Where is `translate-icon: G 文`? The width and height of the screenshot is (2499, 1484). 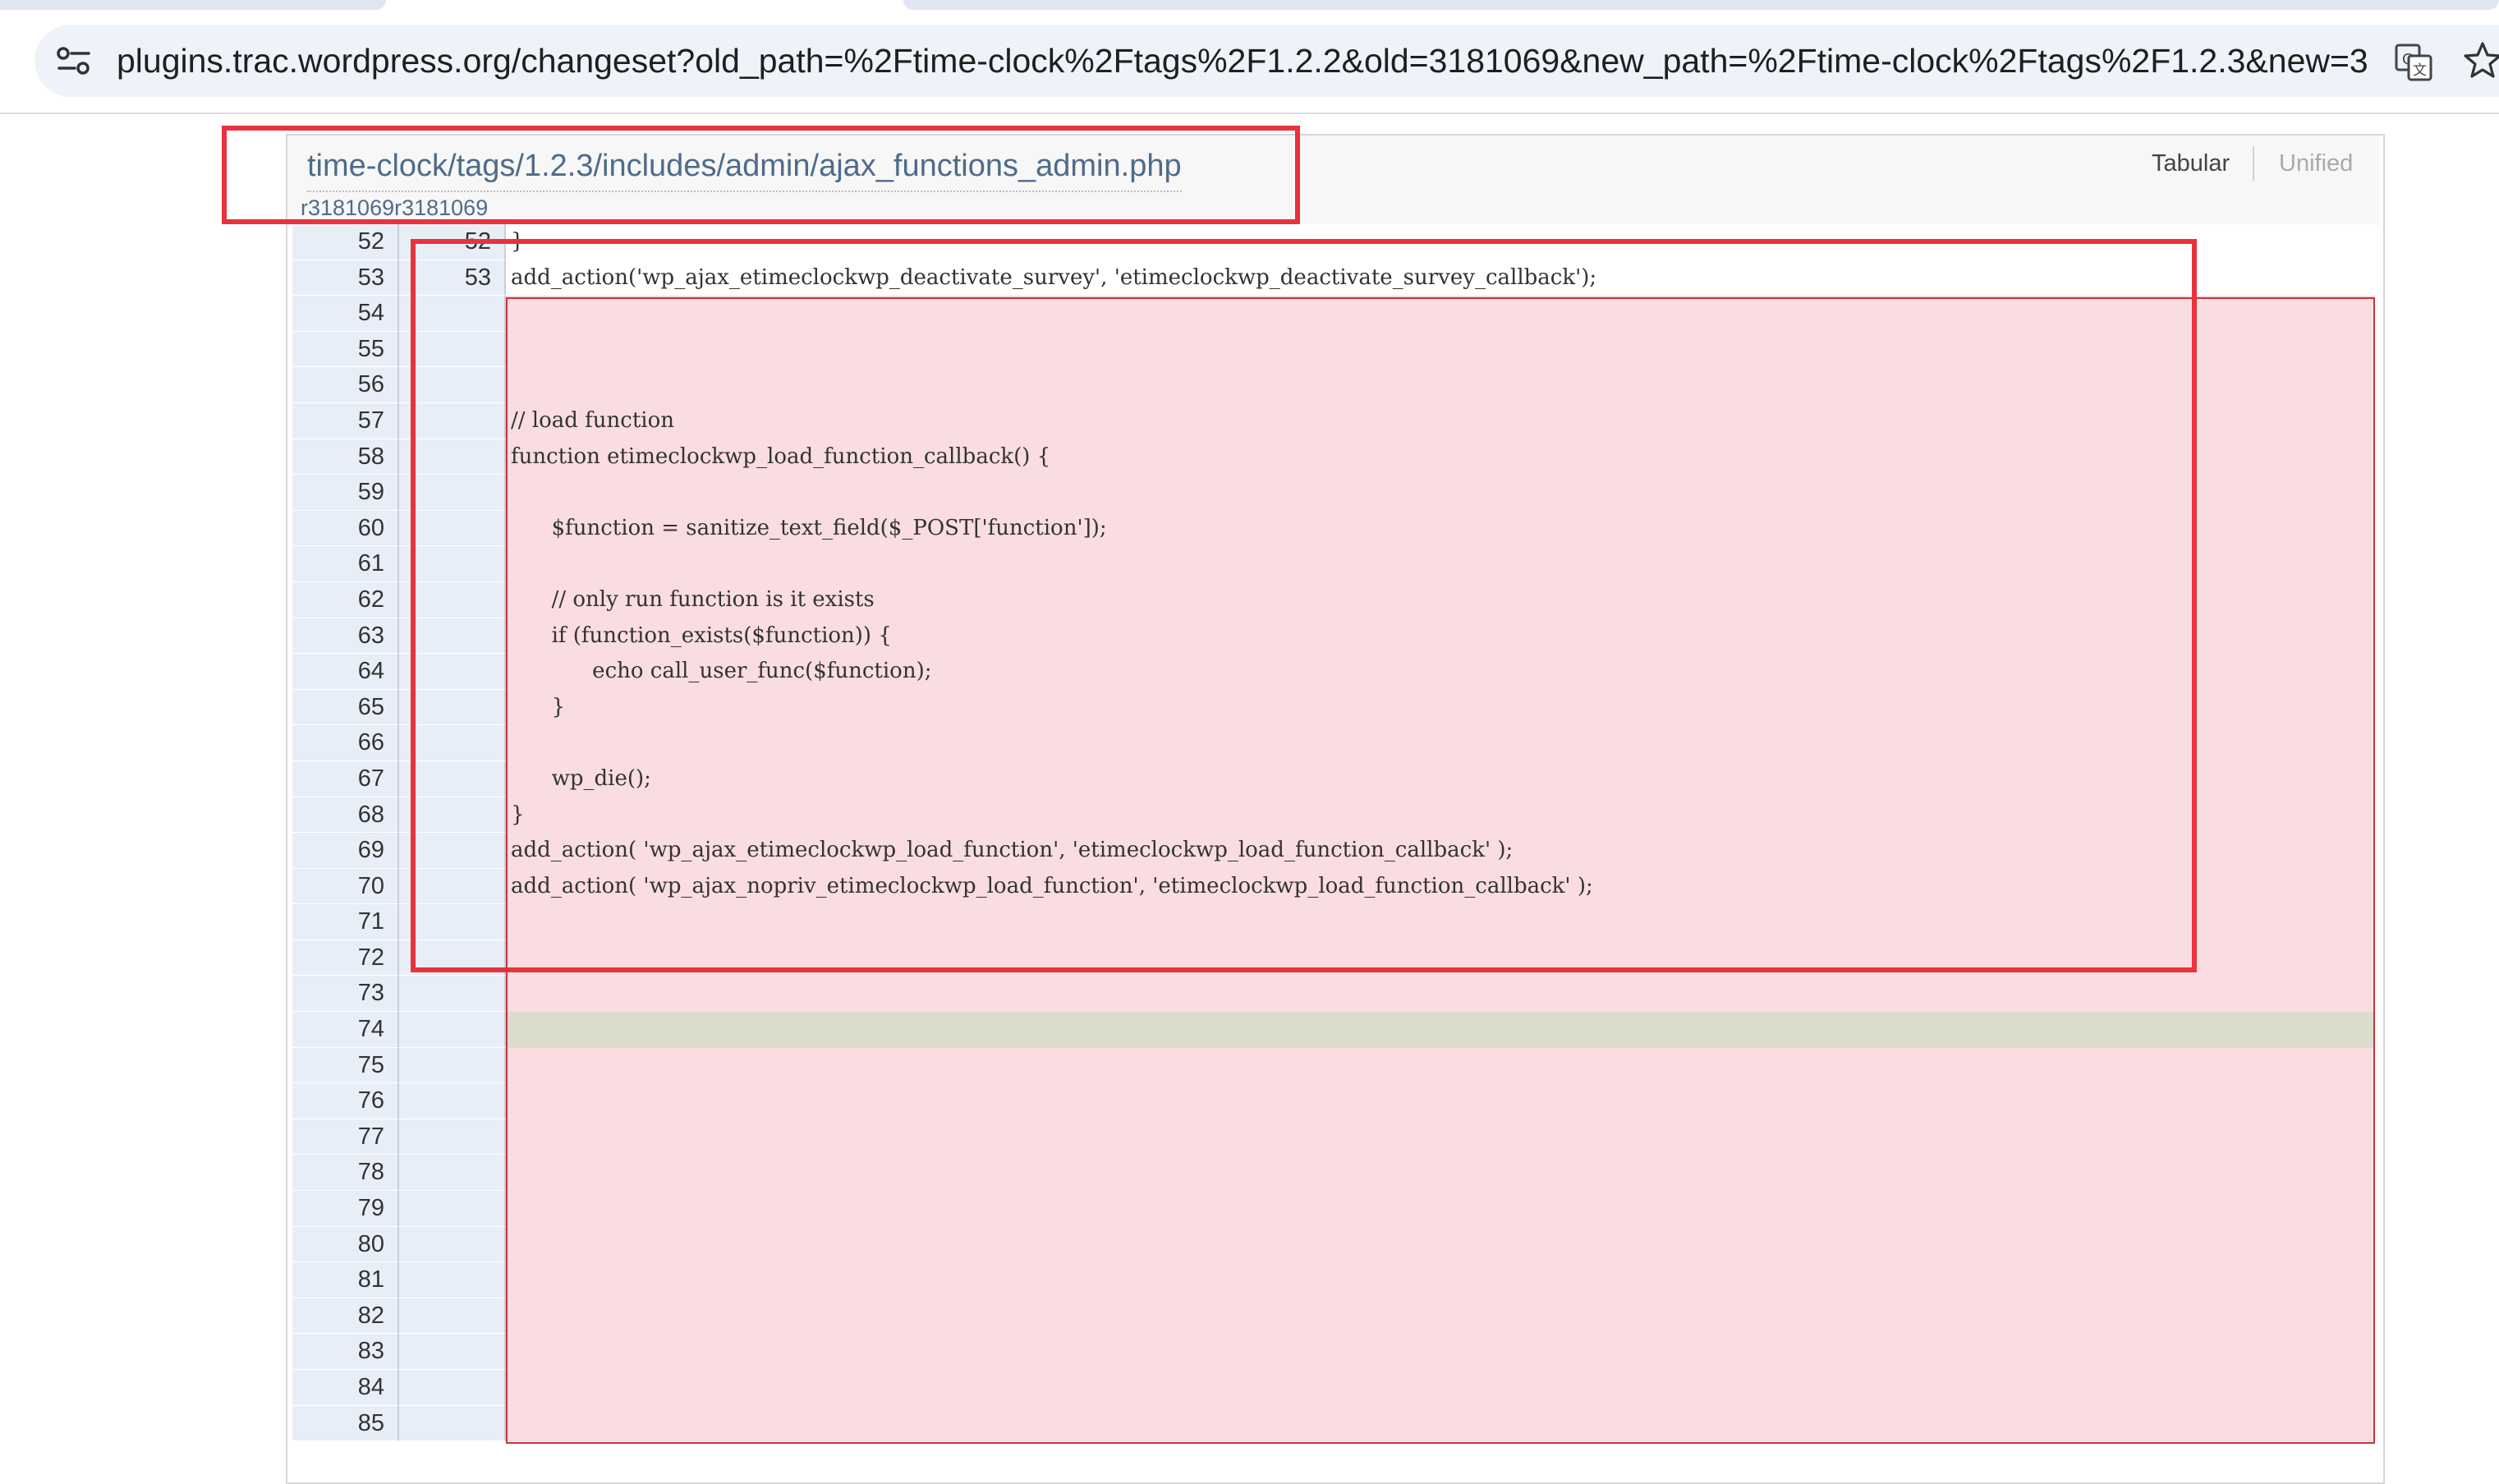 translate-icon: G 文 is located at coordinates (2413, 63).